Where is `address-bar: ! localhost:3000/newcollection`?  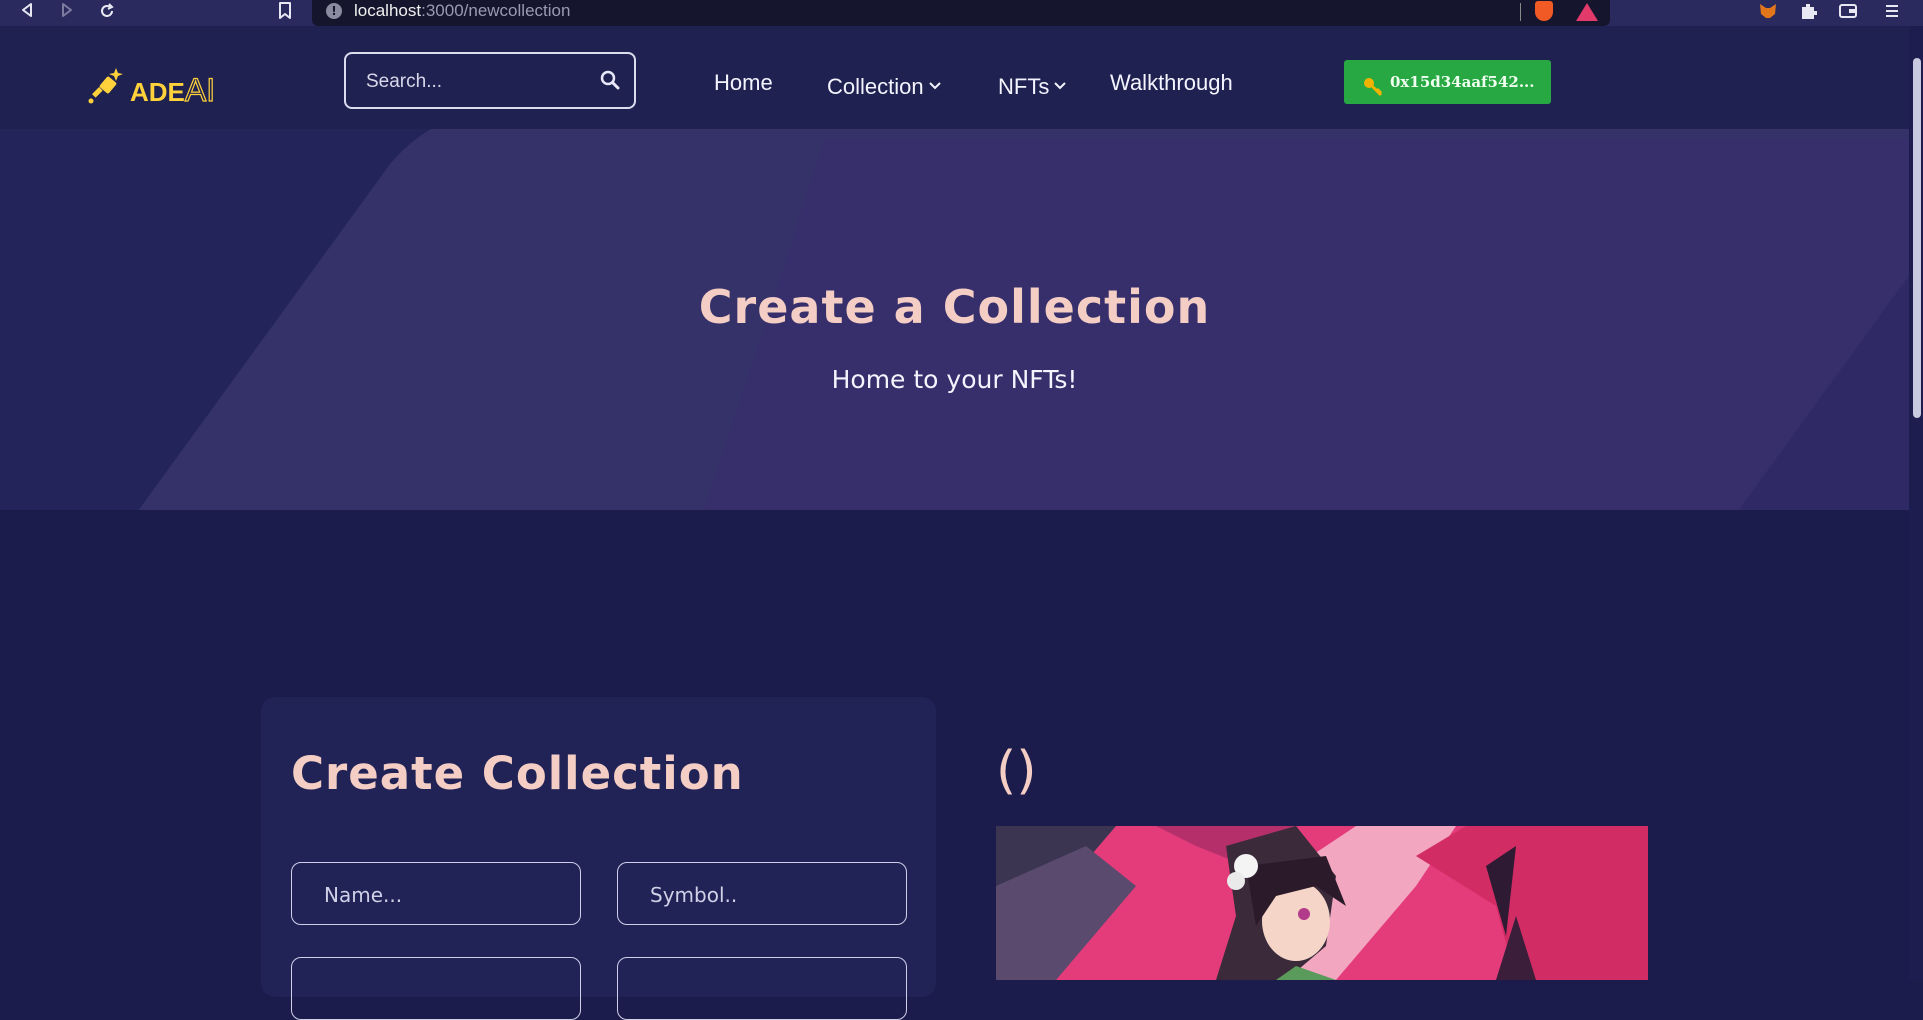 address-bar: ! localhost:3000/newcollection is located at coordinates (961, 13).